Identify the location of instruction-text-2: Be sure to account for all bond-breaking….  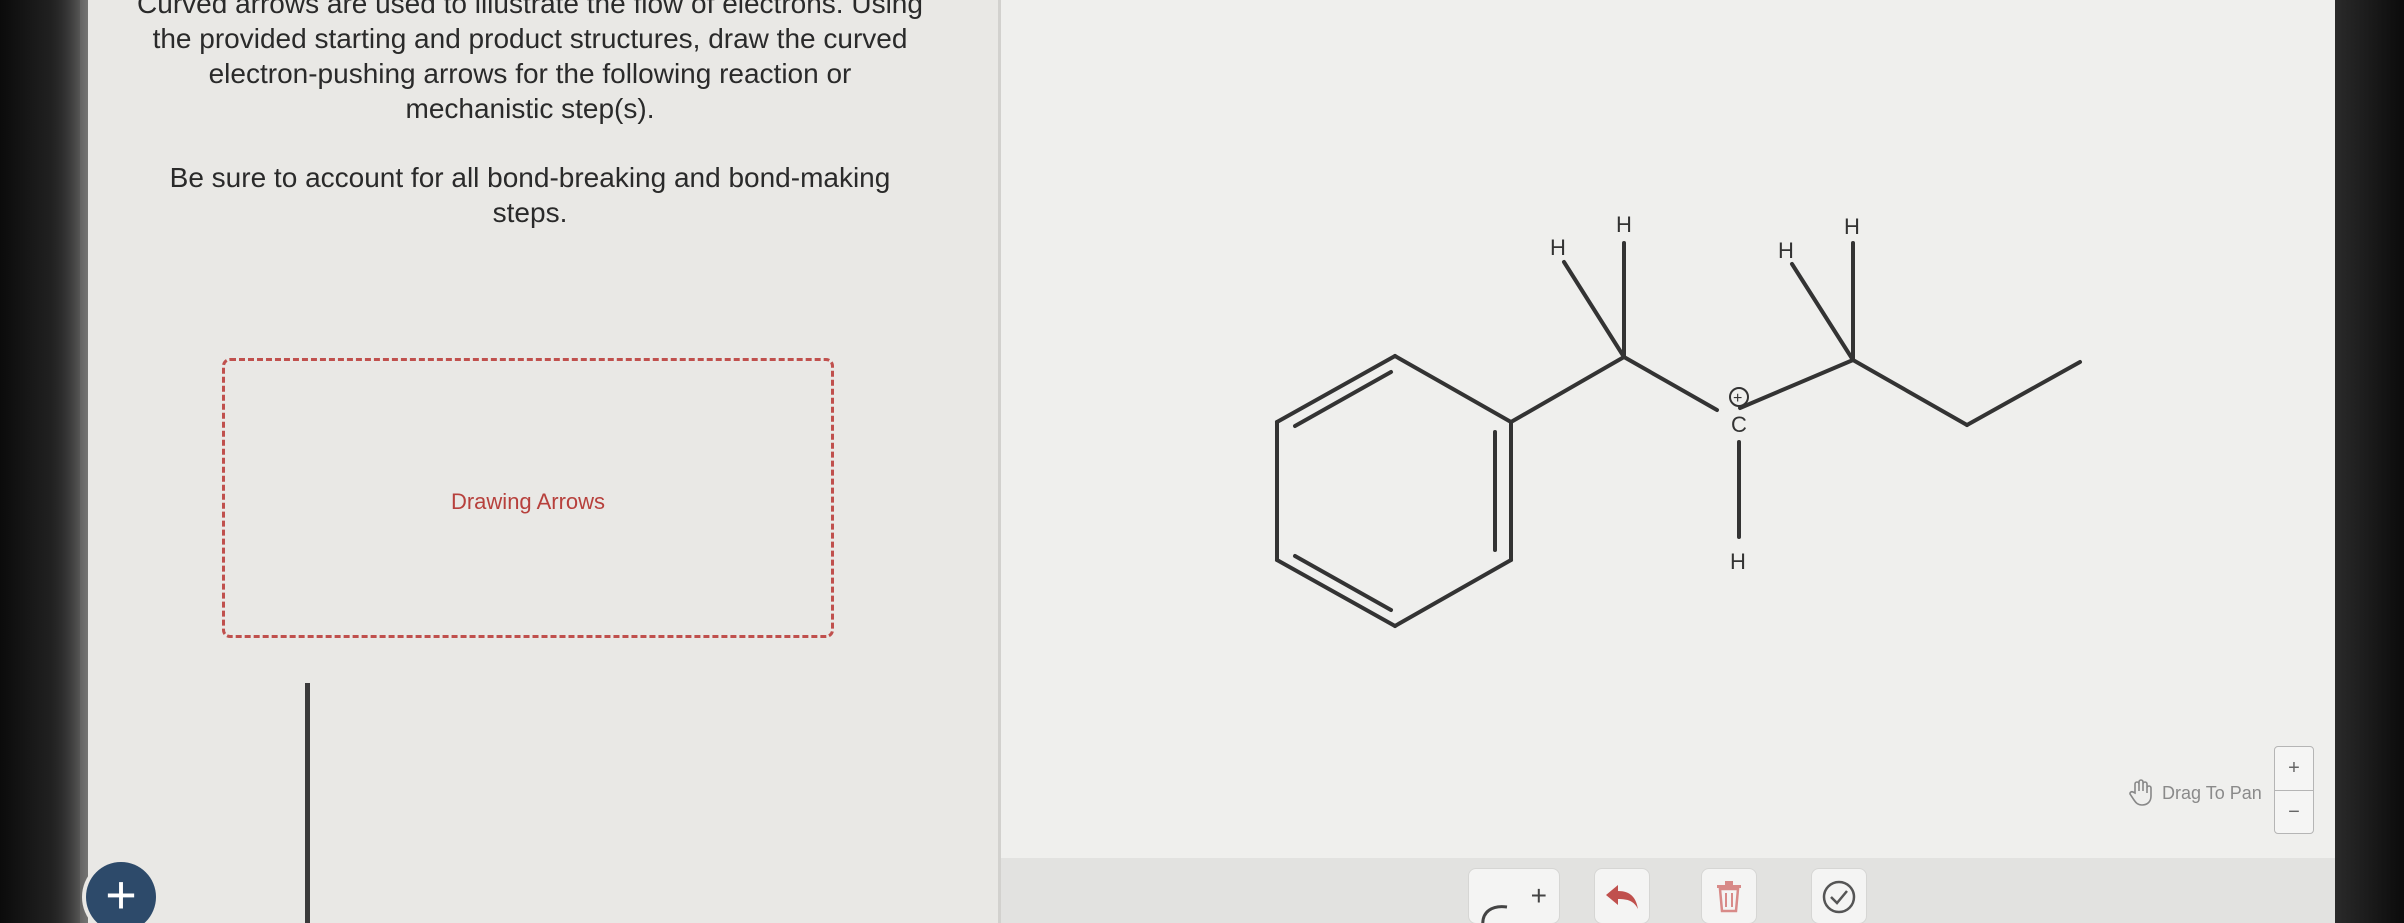
(530, 195).